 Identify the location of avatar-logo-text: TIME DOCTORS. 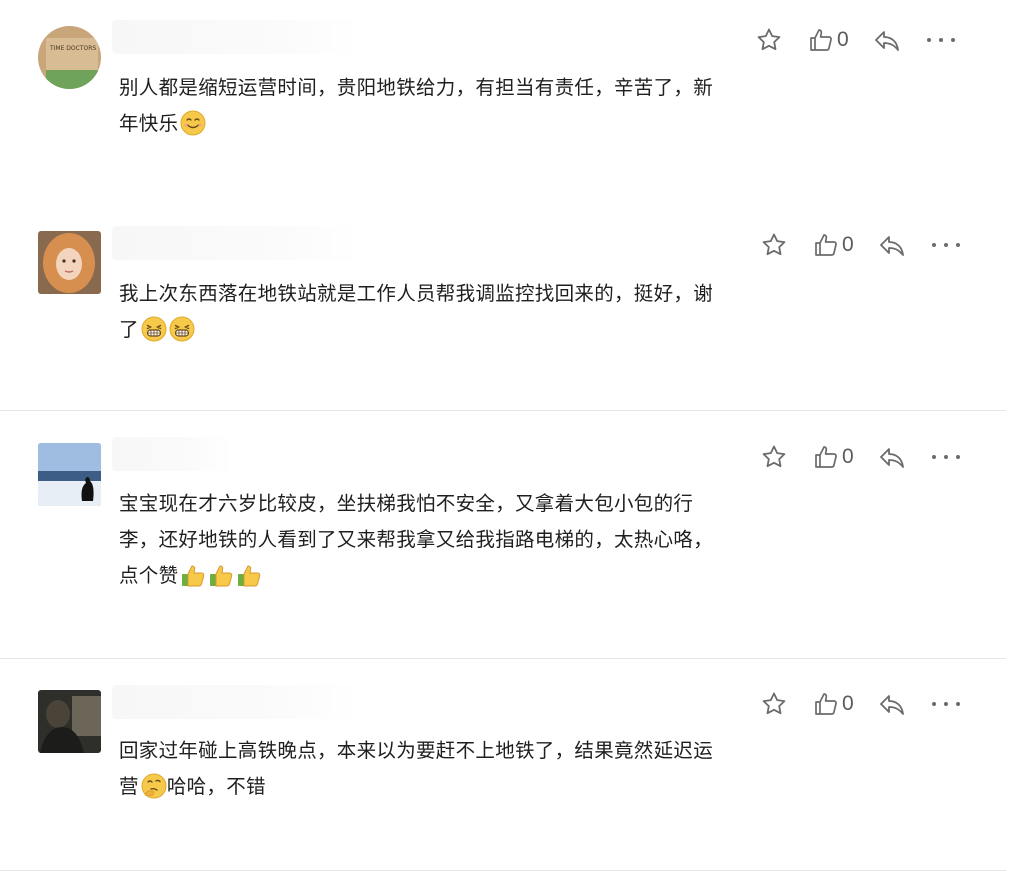
(72, 48).